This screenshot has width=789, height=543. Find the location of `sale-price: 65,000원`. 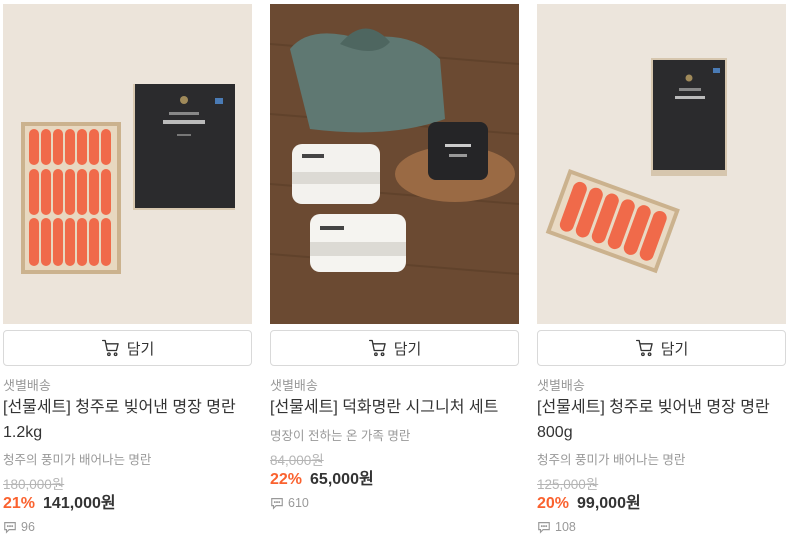

sale-price: 65,000원 is located at coordinates (342, 479).